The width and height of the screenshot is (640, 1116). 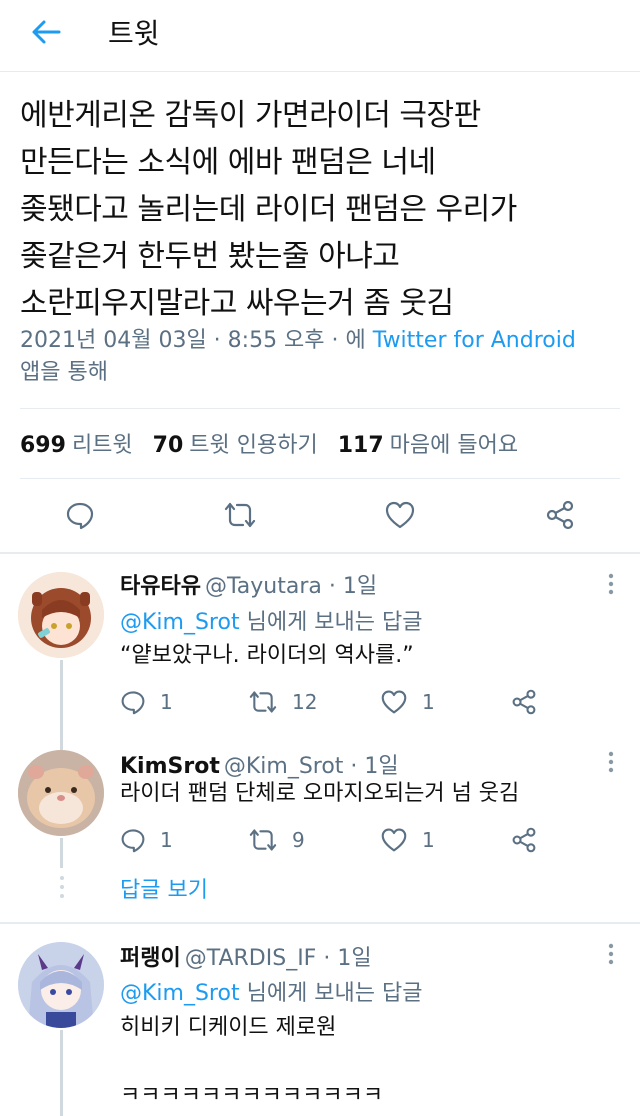 What do you see at coordinates (196, 340) in the screenshot?
I see `tweet-date: 2021년 04월 03일 · 8:55 오후 · 에` at bounding box center [196, 340].